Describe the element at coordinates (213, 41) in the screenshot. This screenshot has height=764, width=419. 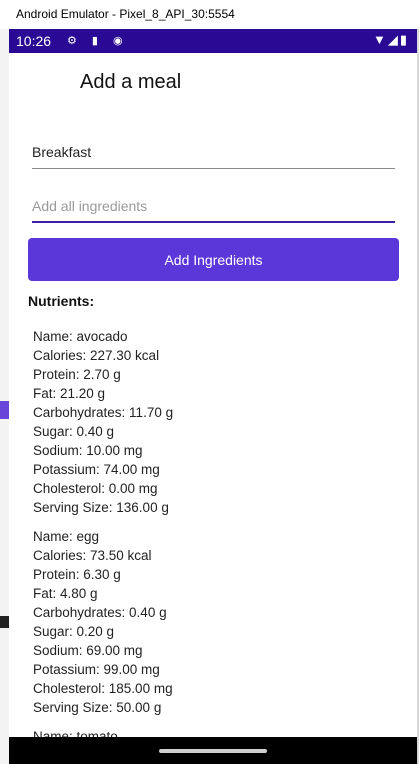
I see `status-bar: 10:26 ⚙ ▮ ◉ ▼◢▮` at that location.